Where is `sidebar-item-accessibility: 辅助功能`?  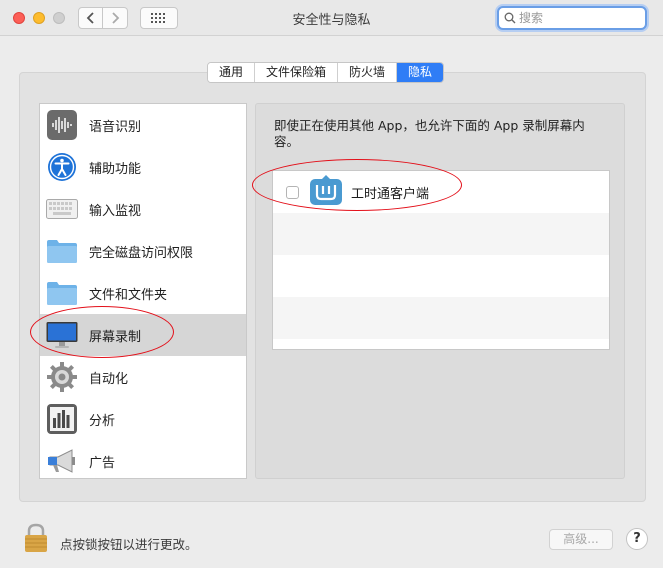 sidebar-item-accessibility: 辅助功能 is located at coordinates (143, 167).